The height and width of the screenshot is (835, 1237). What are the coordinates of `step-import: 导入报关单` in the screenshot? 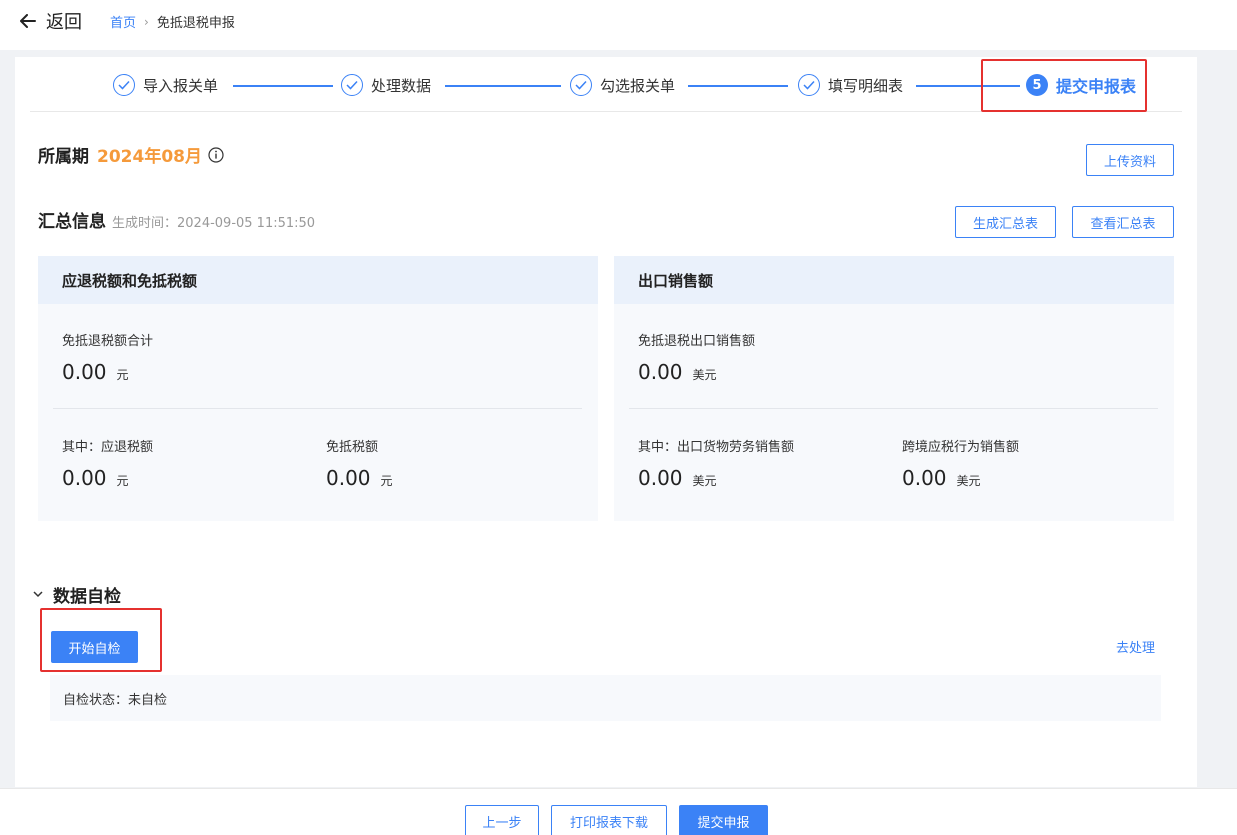 It's located at (165, 85).